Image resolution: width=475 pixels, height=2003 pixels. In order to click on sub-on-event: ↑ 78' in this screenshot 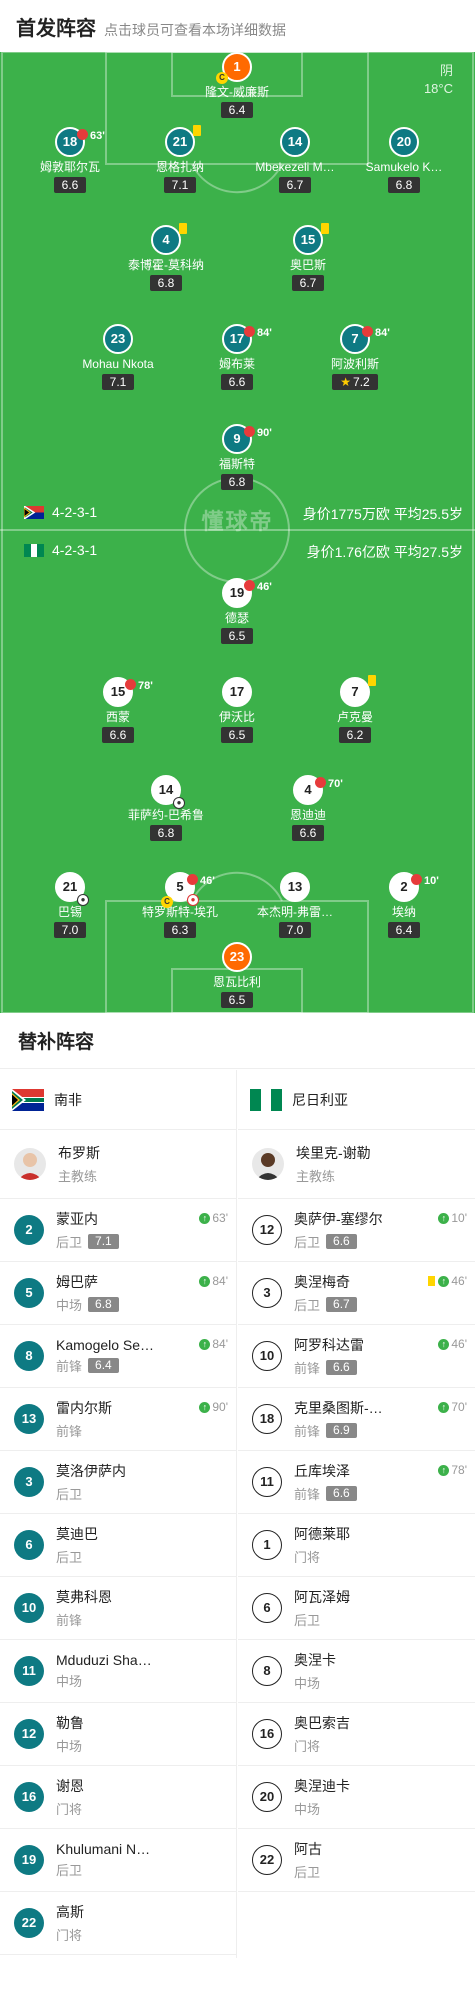, I will do `click(452, 1470)`.